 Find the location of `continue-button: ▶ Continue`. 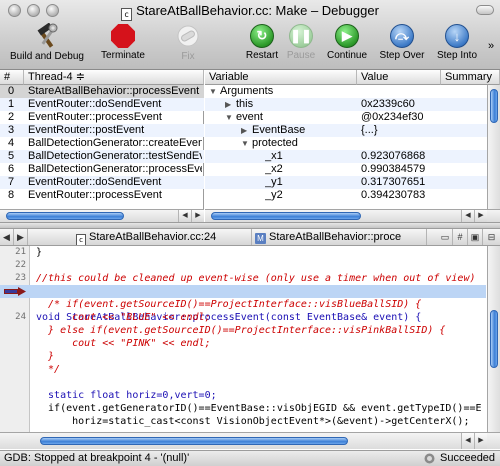

continue-button: ▶ Continue is located at coordinates (347, 42).